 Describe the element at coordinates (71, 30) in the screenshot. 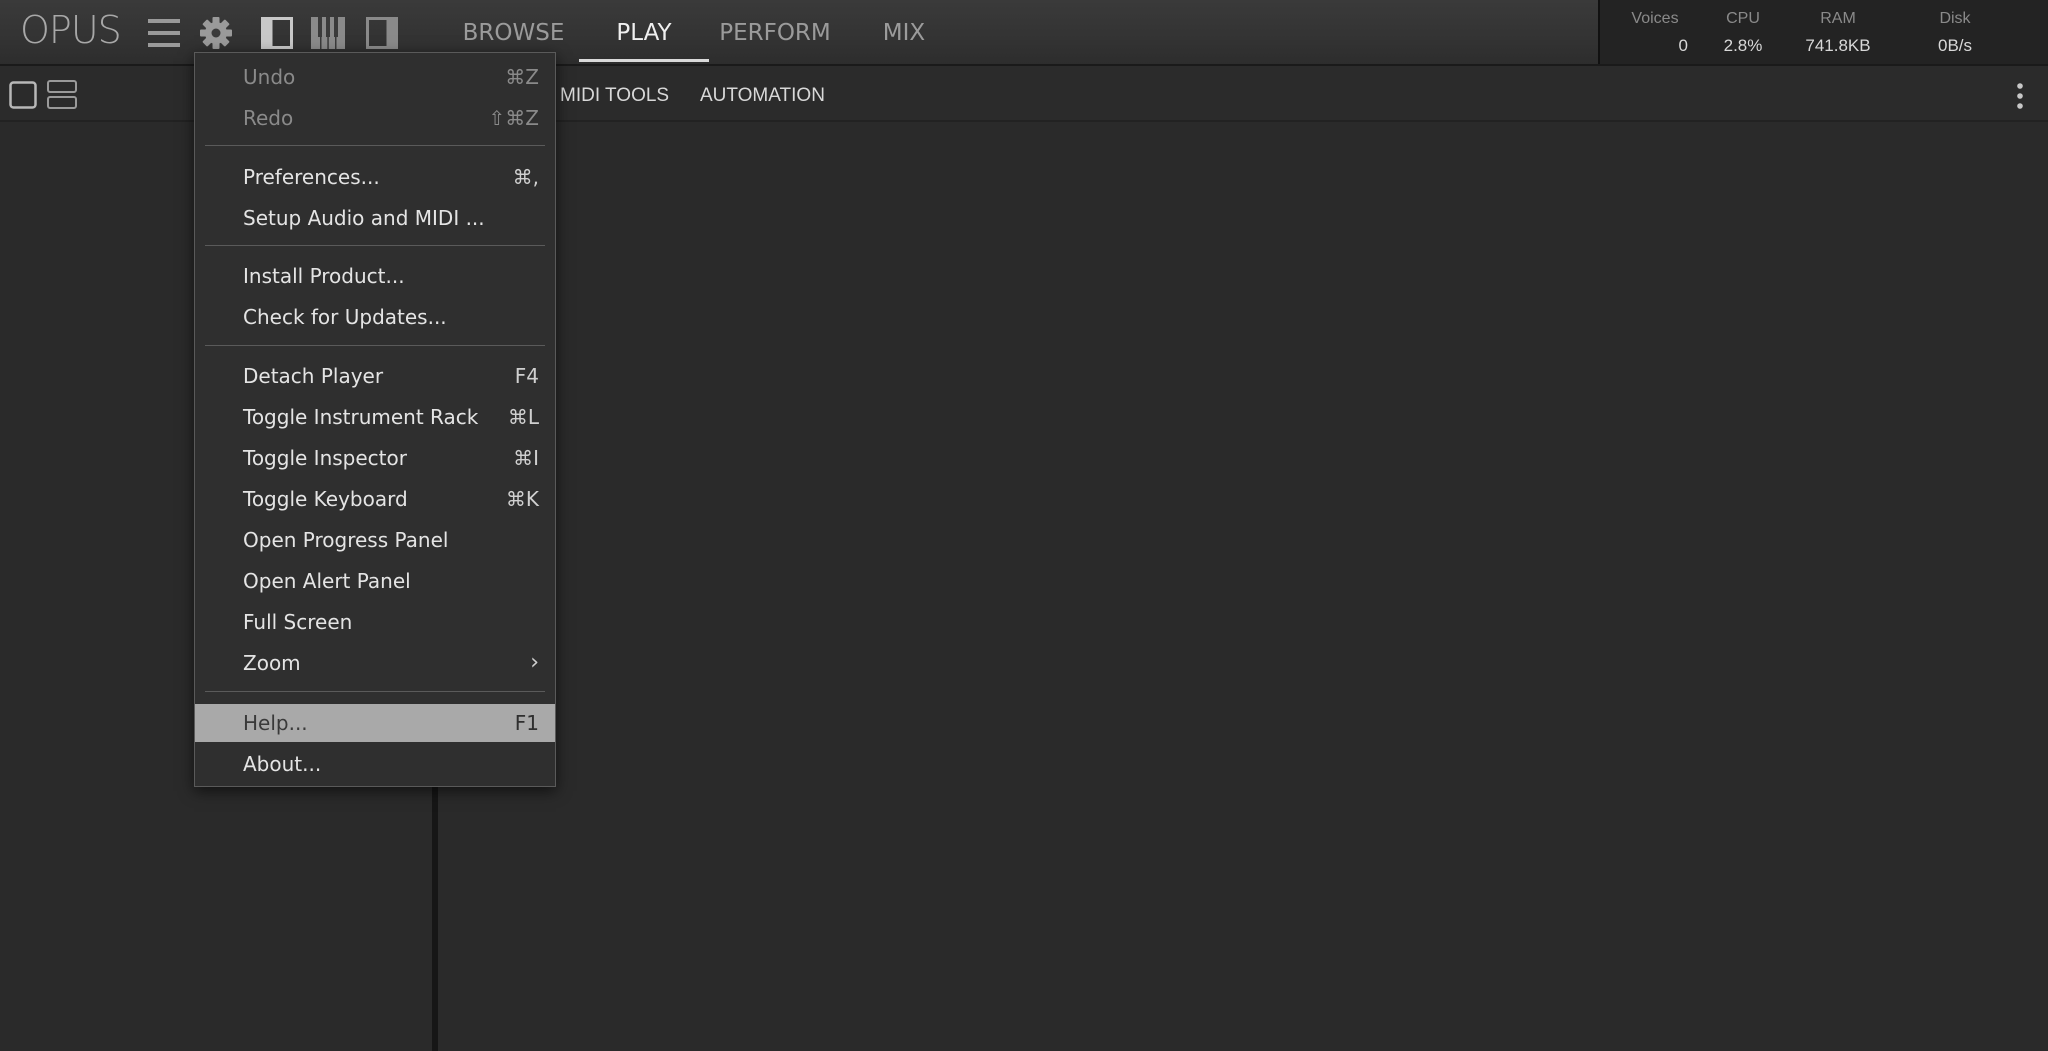

I see `app-logo: OPUS` at that location.